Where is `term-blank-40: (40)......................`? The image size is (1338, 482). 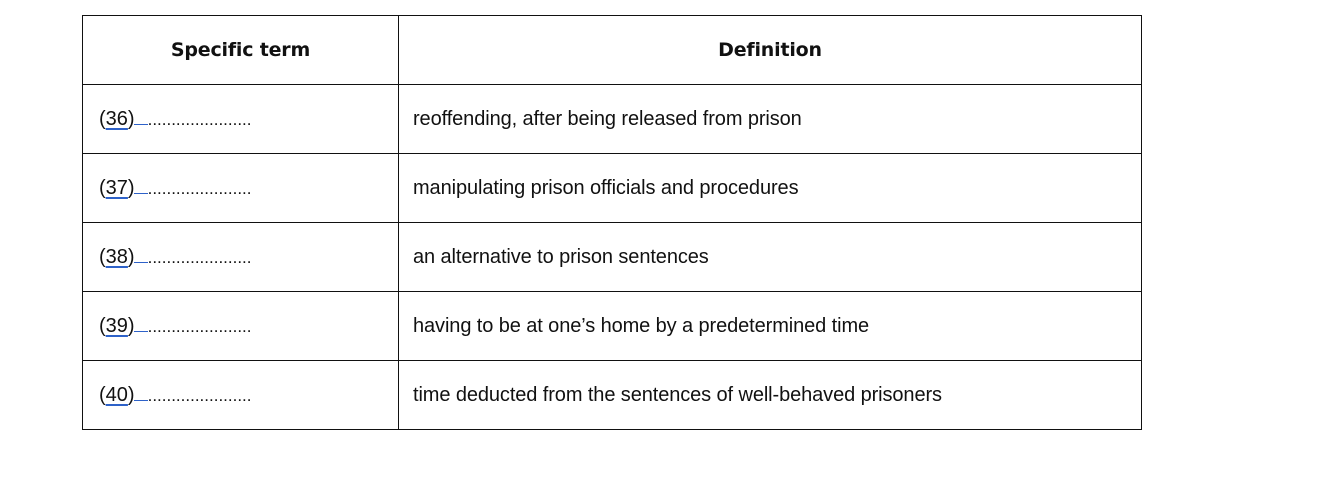 term-blank-40: (40)...................... is located at coordinates (240, 395).